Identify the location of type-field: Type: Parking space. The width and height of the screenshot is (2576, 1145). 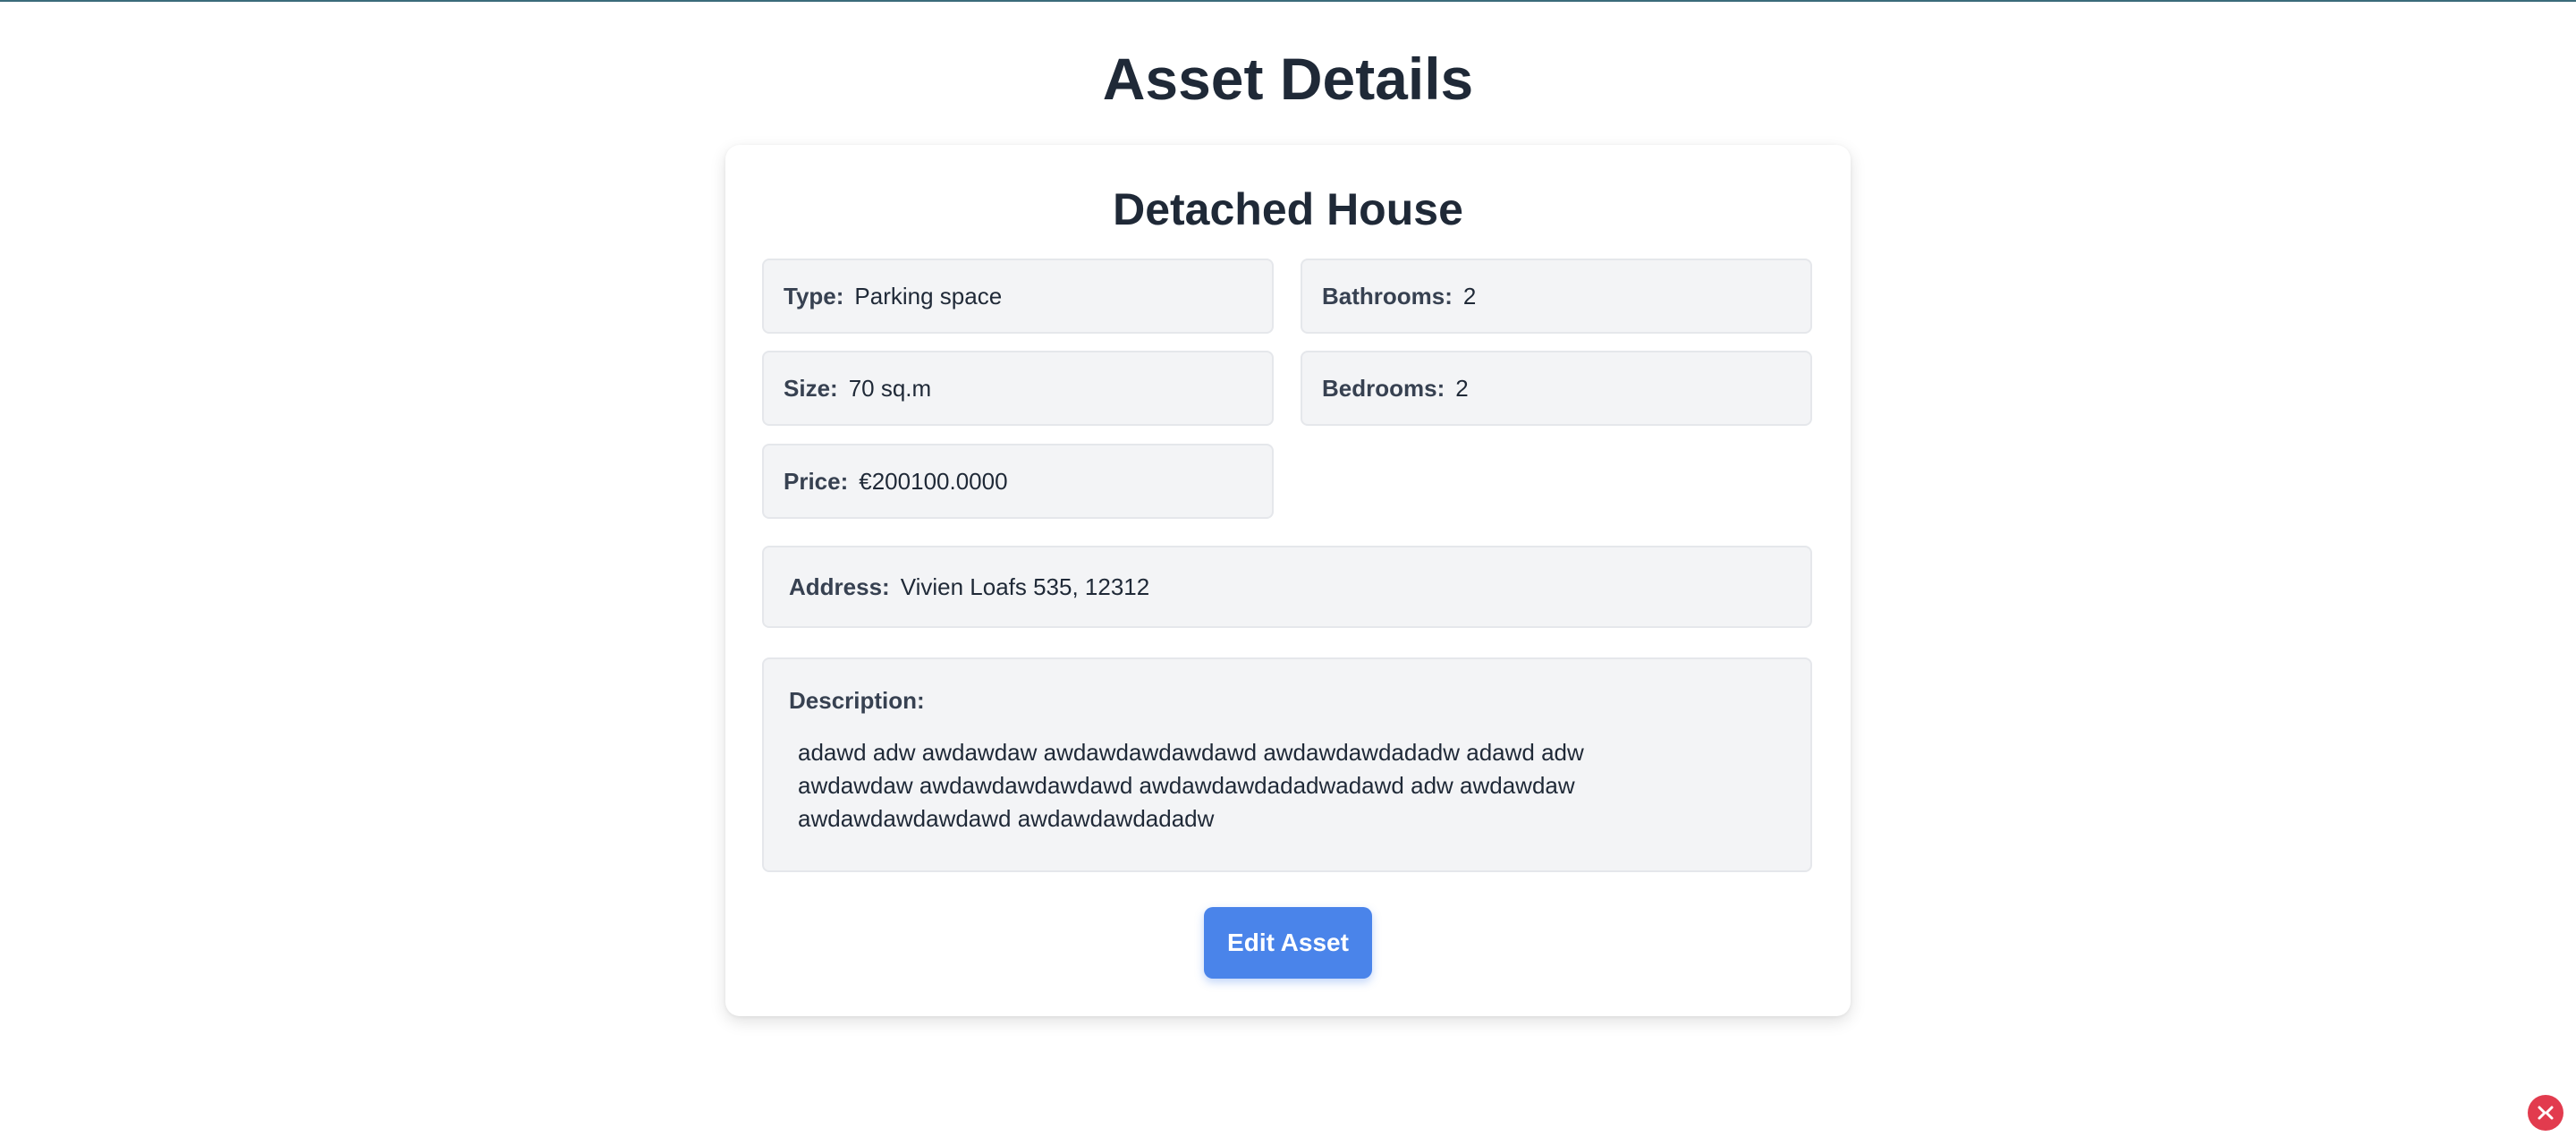
(1018, 296).